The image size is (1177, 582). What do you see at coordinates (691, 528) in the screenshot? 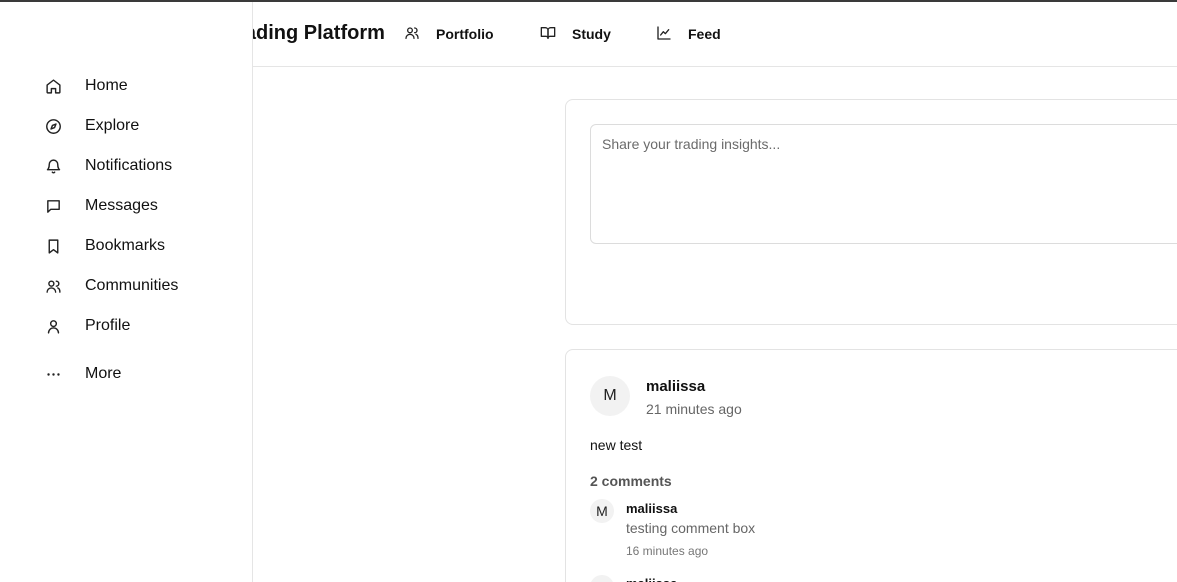
I see `comment-text: testing comment box` at bounding box center [691, 528].